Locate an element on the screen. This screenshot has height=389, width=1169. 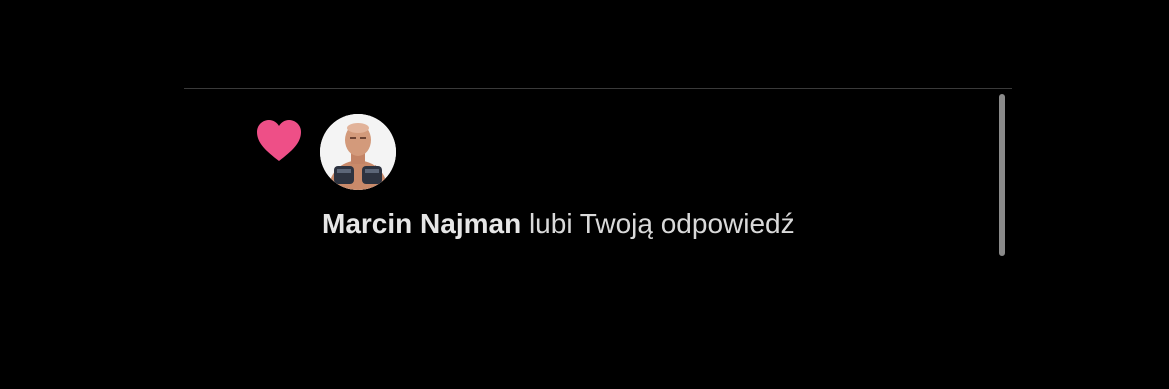
heart-icon-svg is located at coordinates (279, 140).